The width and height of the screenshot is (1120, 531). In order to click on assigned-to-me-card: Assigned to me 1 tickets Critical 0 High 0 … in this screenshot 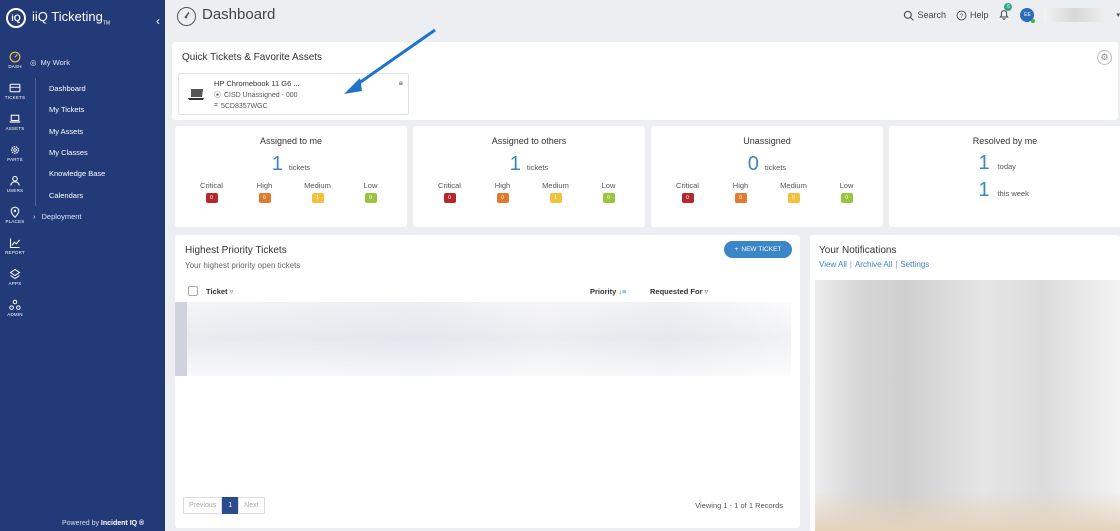, I will do `click(291, 176)`.